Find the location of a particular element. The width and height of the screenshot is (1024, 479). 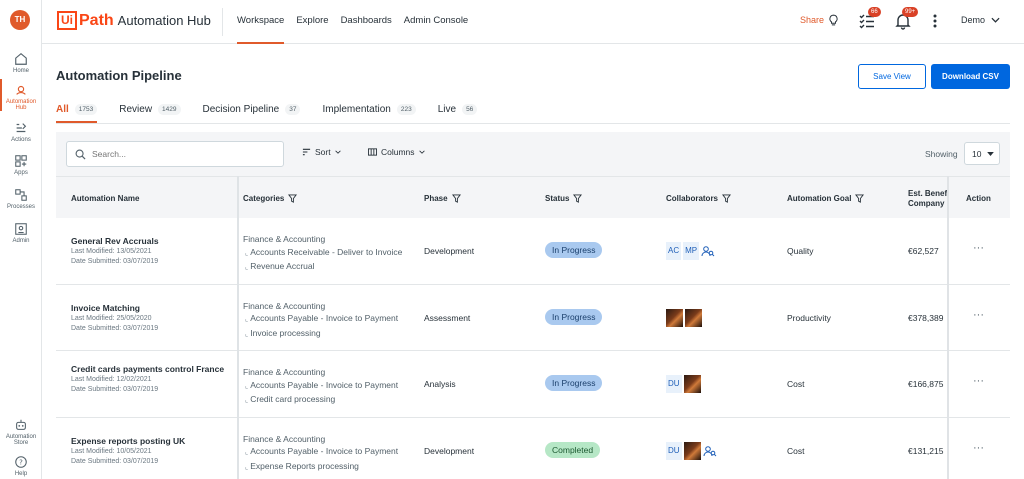

more-vertical-icon is located at coordinates (935, 21).